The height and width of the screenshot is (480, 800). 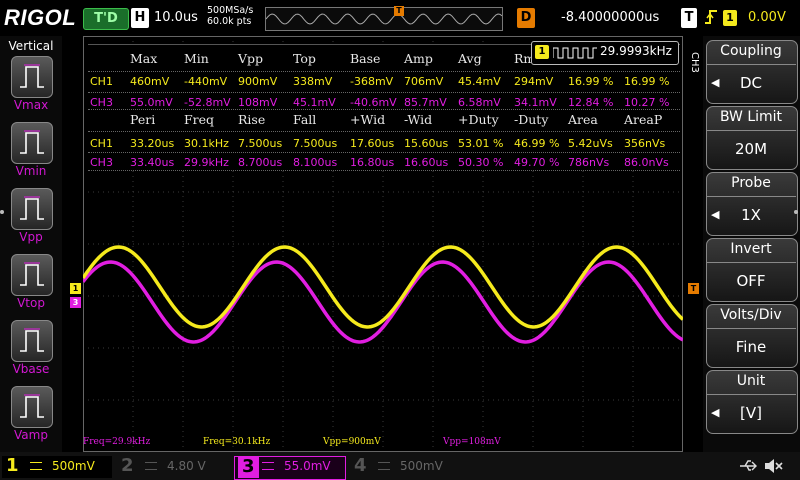 What do you see at coordinates (774, 468) in the screenshot?
I see `mute-speaker-icon` at bounding box center [774, 468].